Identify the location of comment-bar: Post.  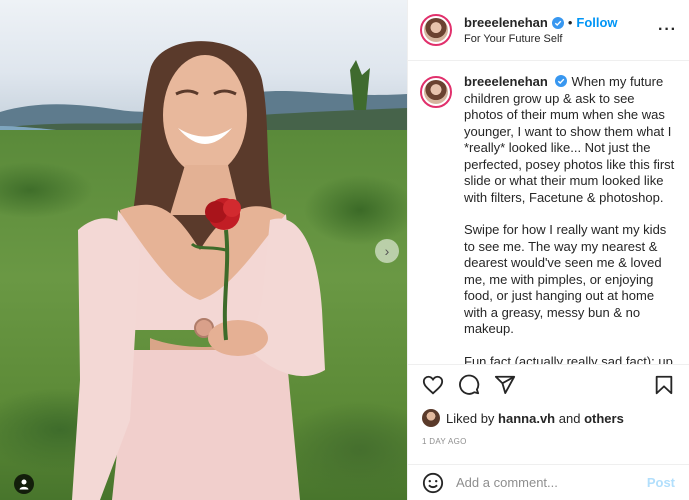
(548, 482).